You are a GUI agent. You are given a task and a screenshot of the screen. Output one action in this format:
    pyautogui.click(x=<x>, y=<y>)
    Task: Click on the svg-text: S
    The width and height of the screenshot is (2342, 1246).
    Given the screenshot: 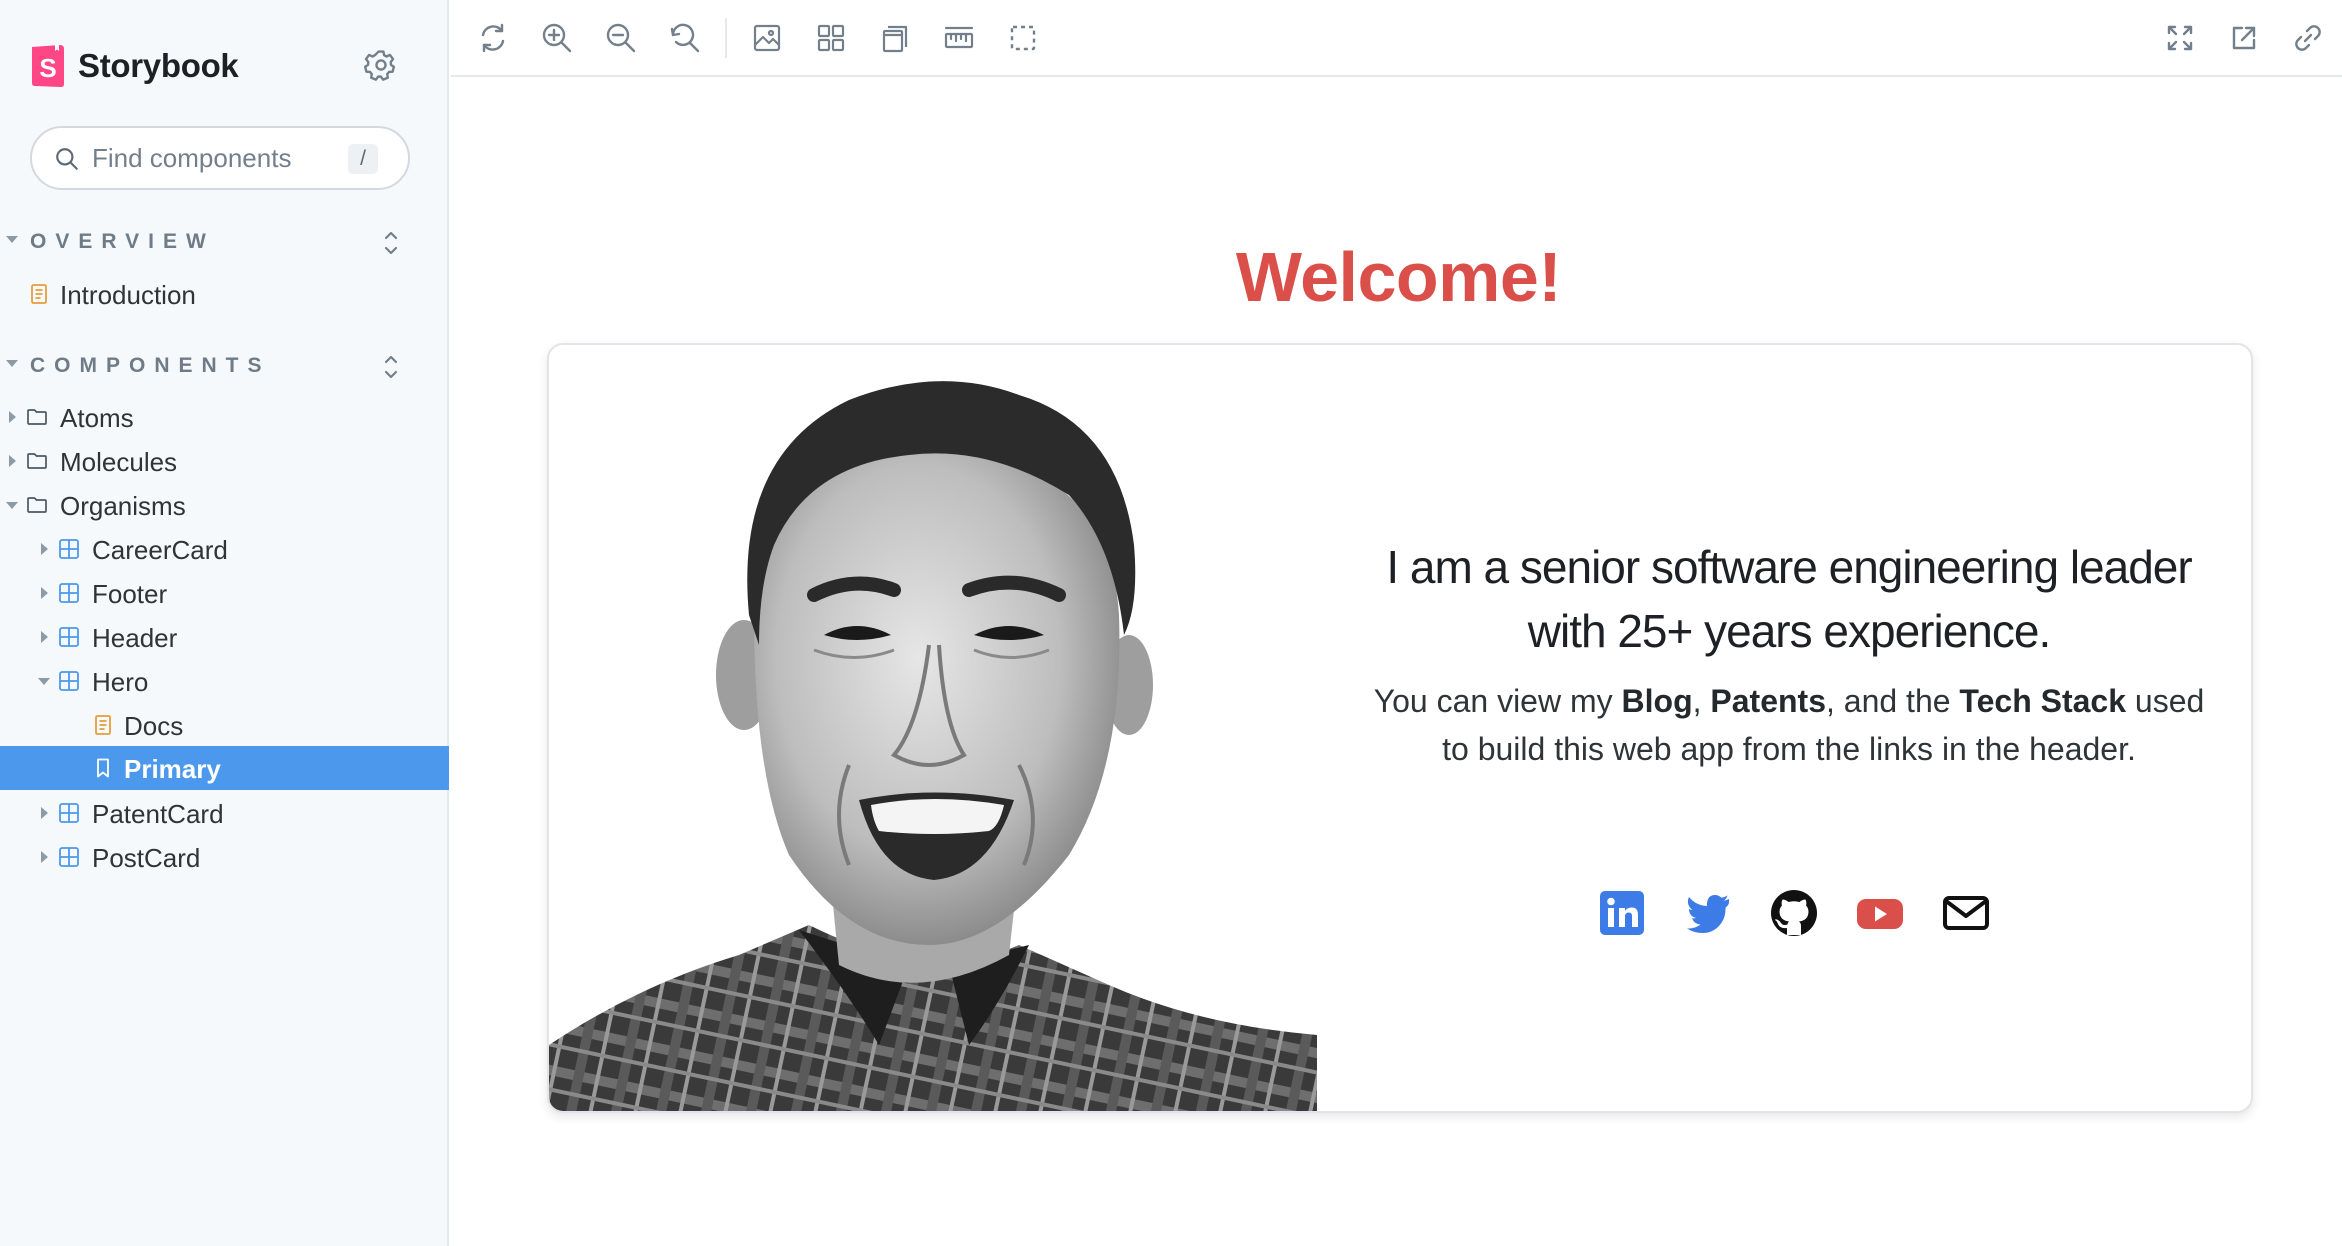 What is the action you would take?
    pyautogui.click(x=47, y=68)
    